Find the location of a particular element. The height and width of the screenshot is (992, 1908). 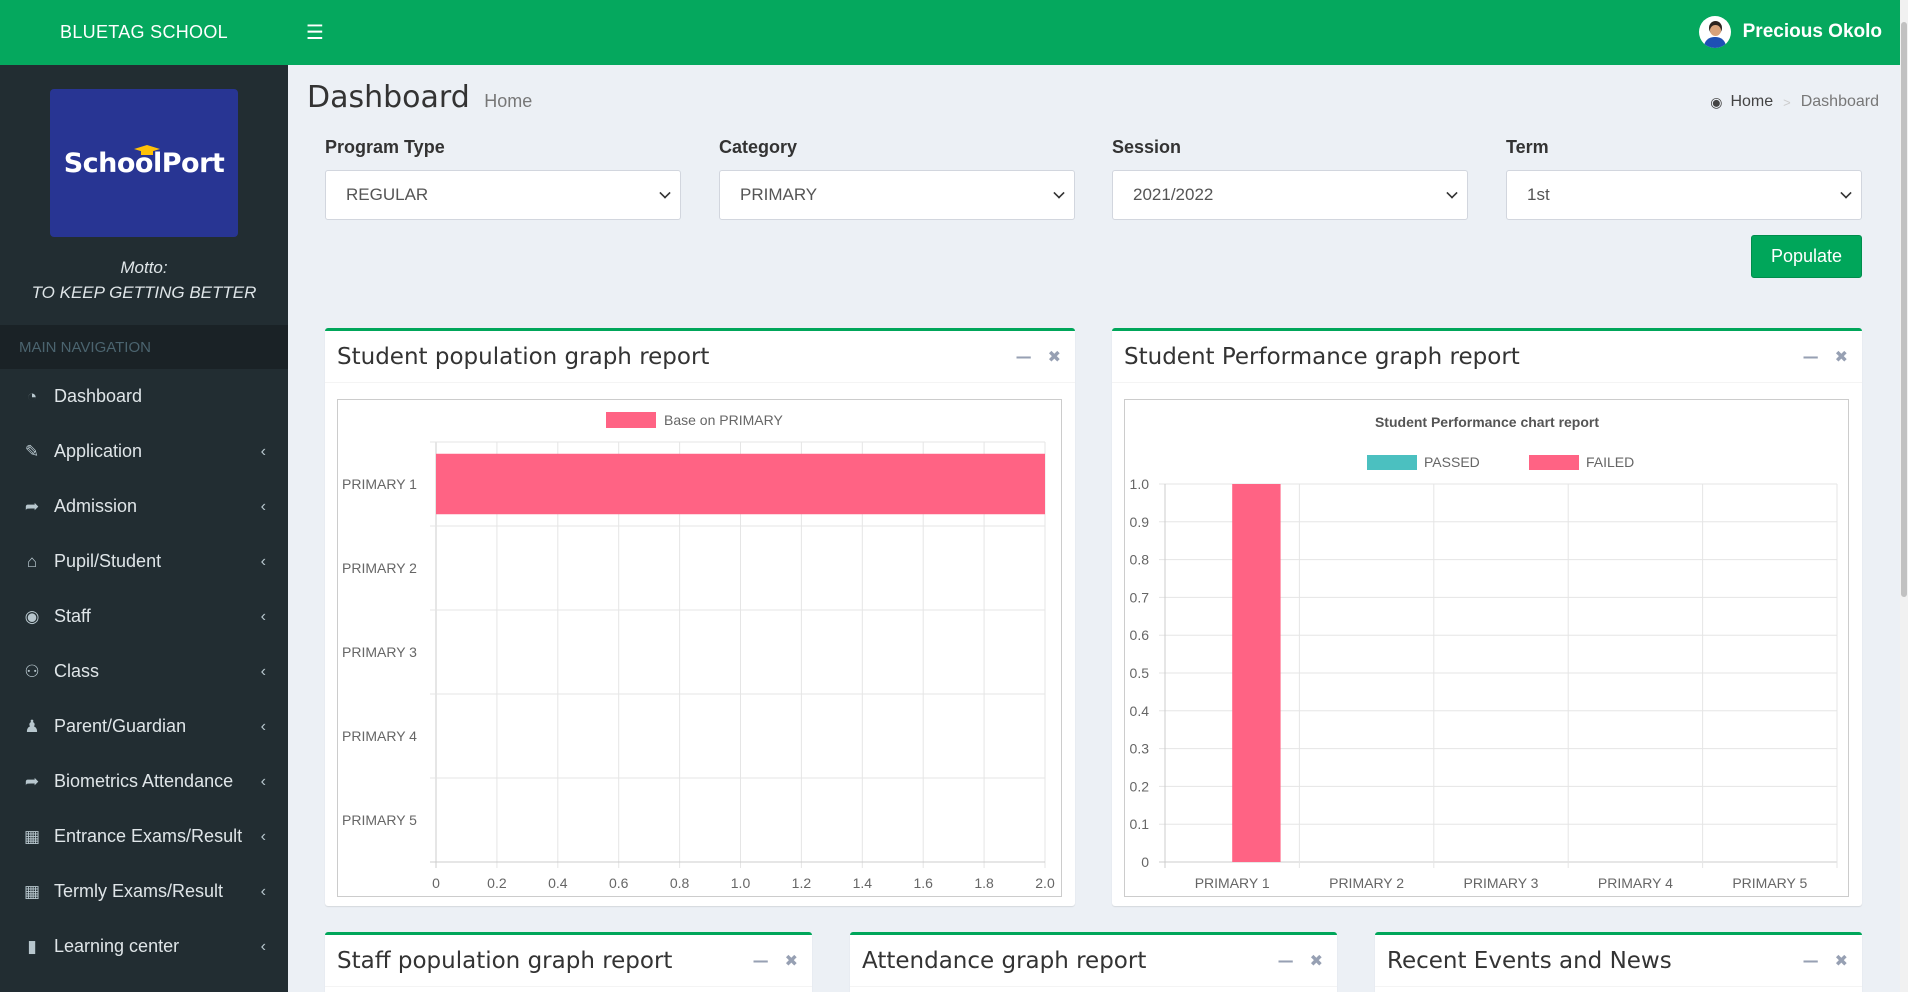

category-value: PRIMARY is located at coordinates (779, 194).